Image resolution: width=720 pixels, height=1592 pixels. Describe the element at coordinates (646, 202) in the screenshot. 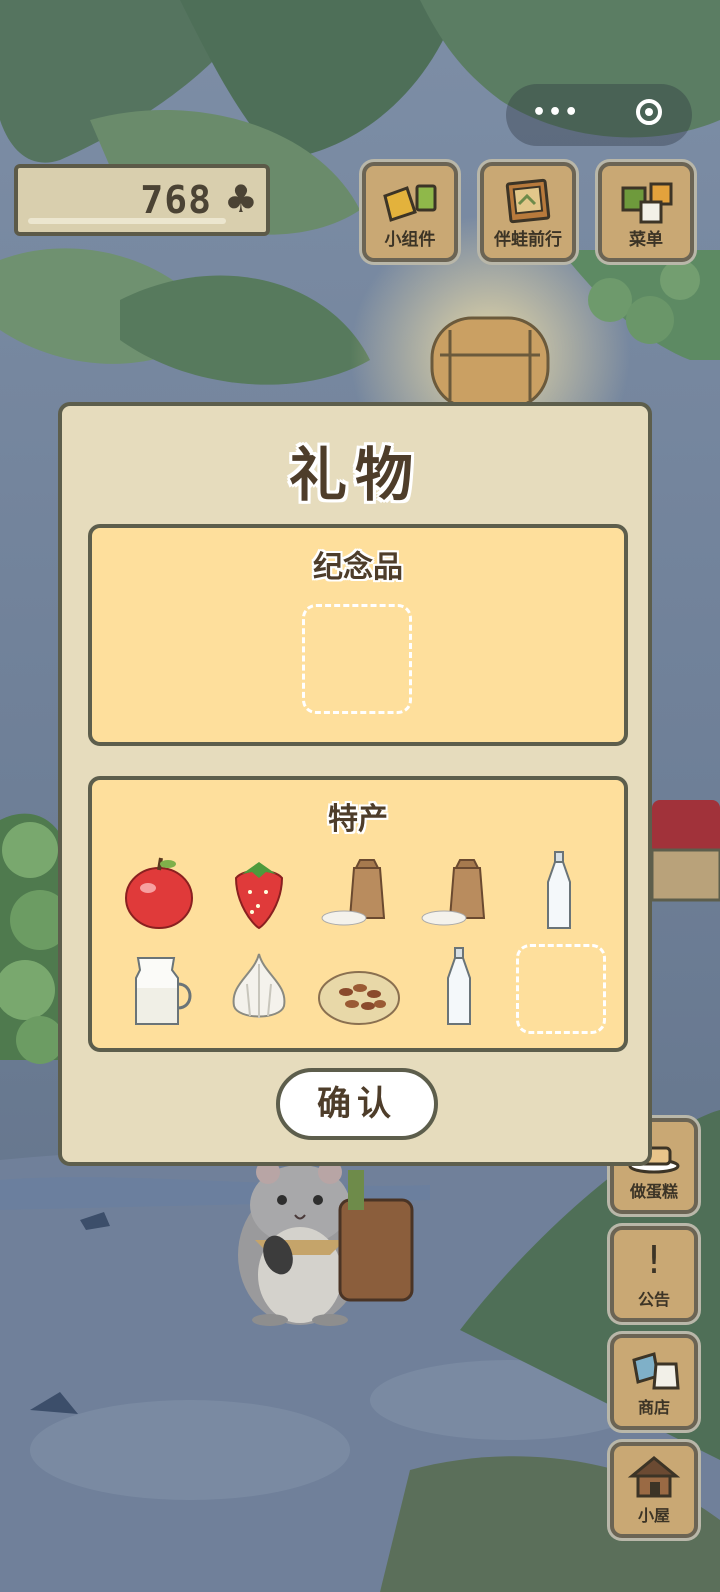

I see `menu-icon` at that location.